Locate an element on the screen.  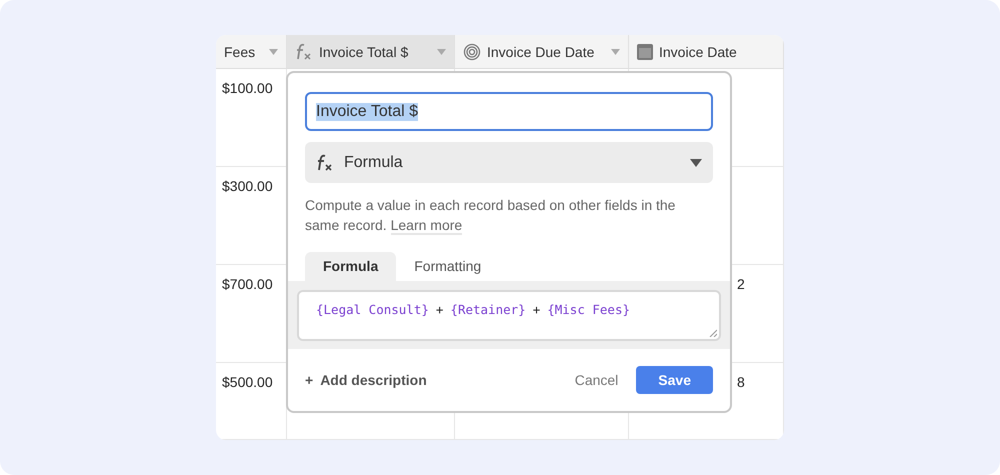
add-description-button: + Add description is located at coordinates (431, 380).